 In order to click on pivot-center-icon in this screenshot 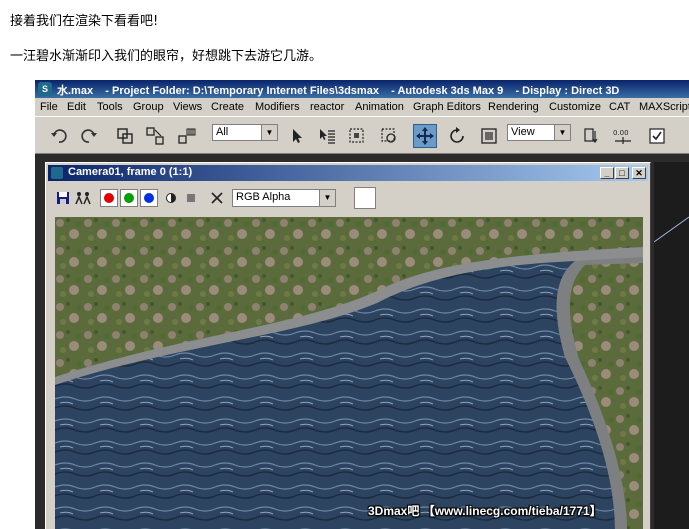, I will do `click(591, 136)`.